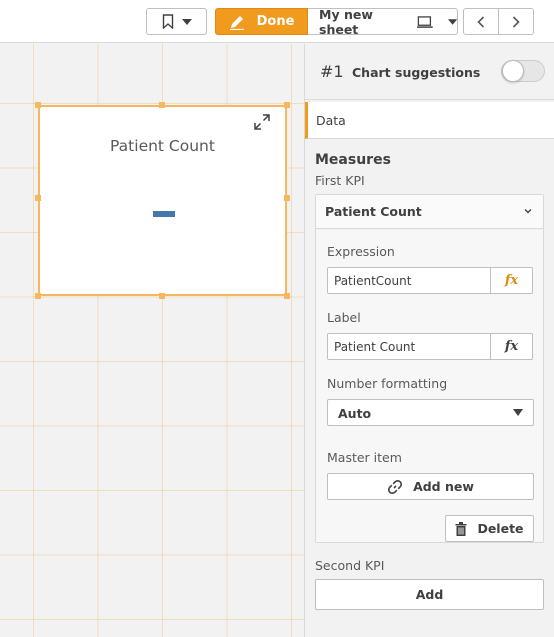  What do you see at coordinates (409, 346) in the screenshot?
I see `label-input: Patient Count` at bounding box center [409, 346].